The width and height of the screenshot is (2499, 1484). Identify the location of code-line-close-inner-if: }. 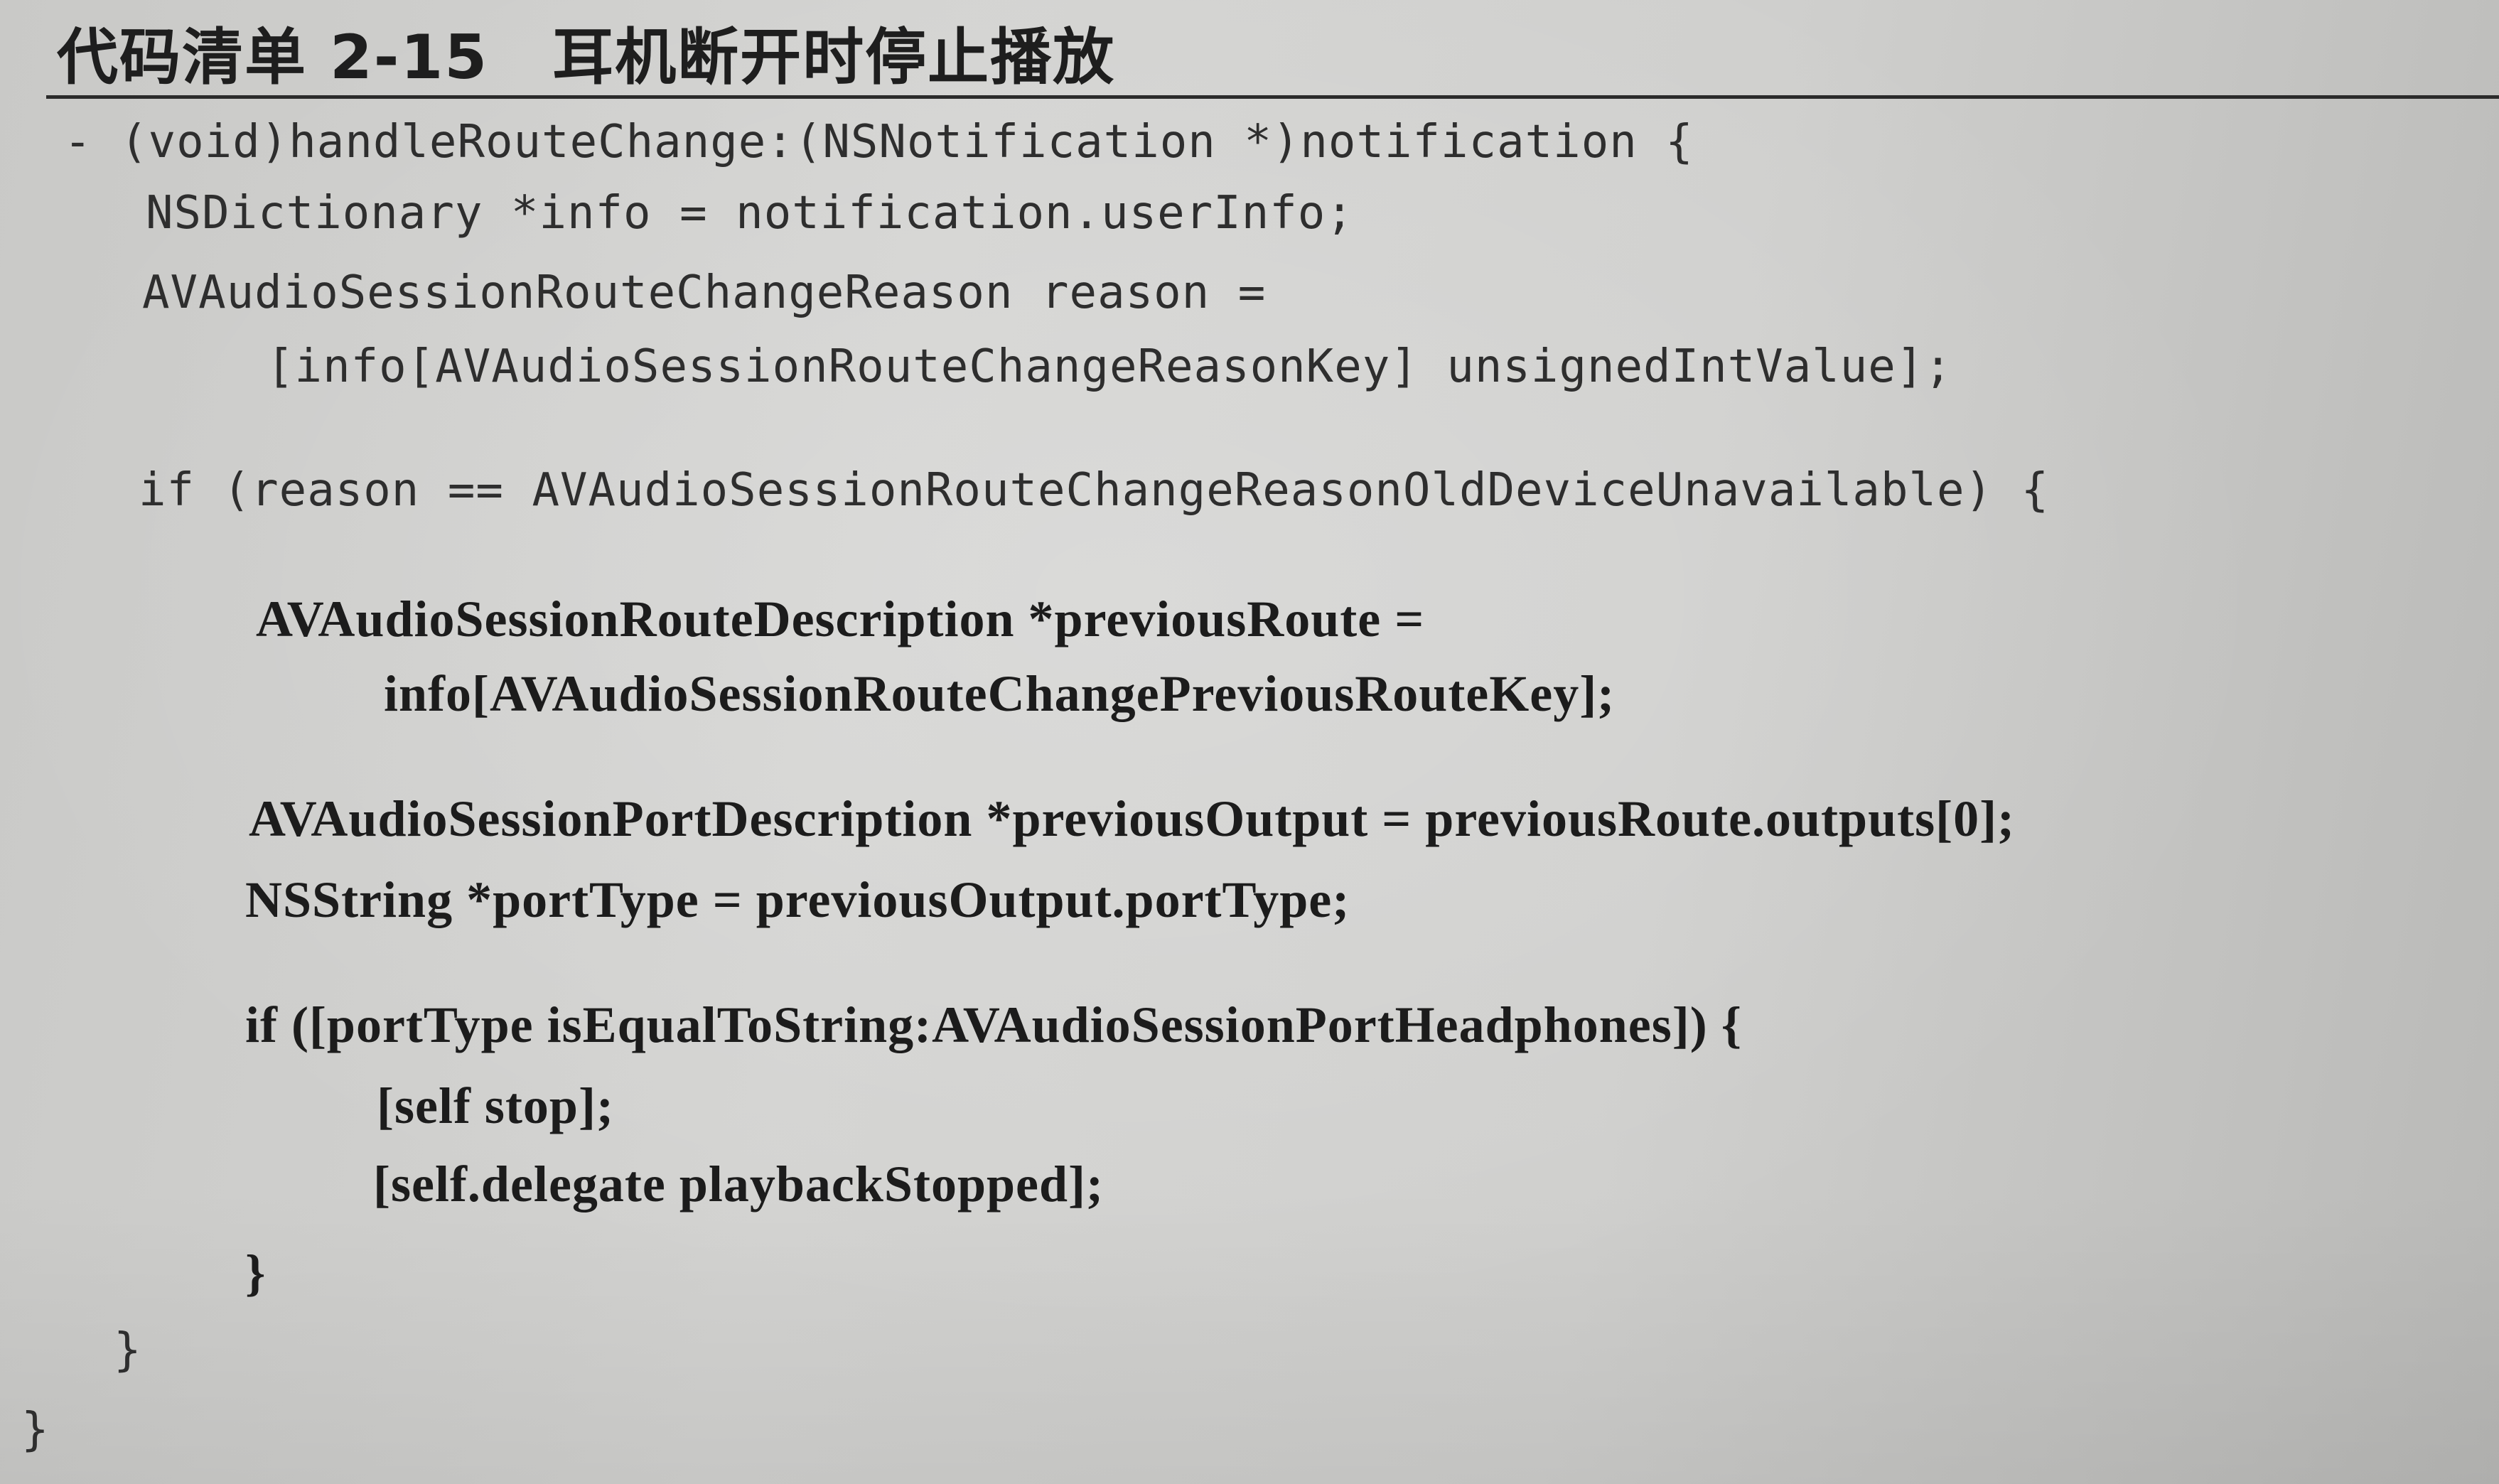
(256, 1272).